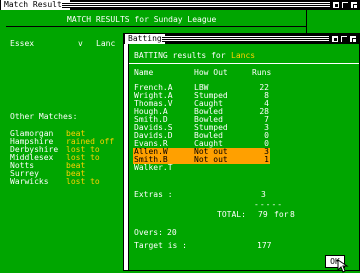 The width and height of the screenshot is (360, 273). I want to click on away-team: Lanc, so click(106, 43).